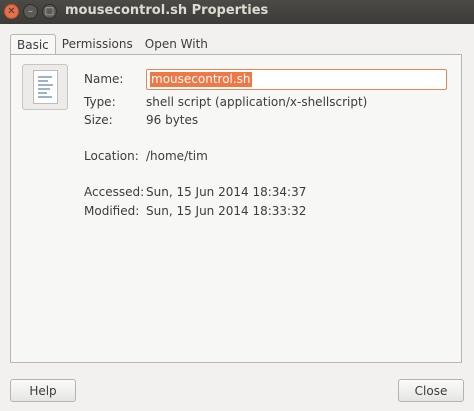  I want to click on accessed-label: Accessed:, so click(114, 192).